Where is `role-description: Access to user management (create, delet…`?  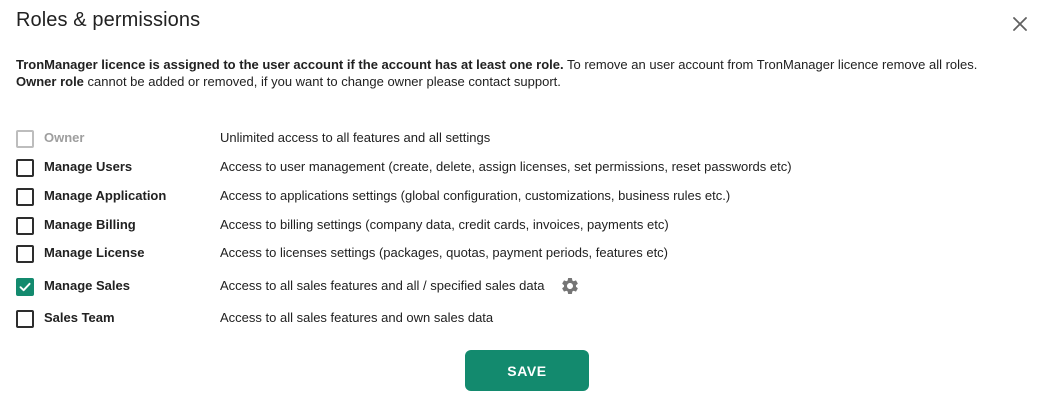
role-description: Access to user management (create, delet… is located at coordinates (506, 166).